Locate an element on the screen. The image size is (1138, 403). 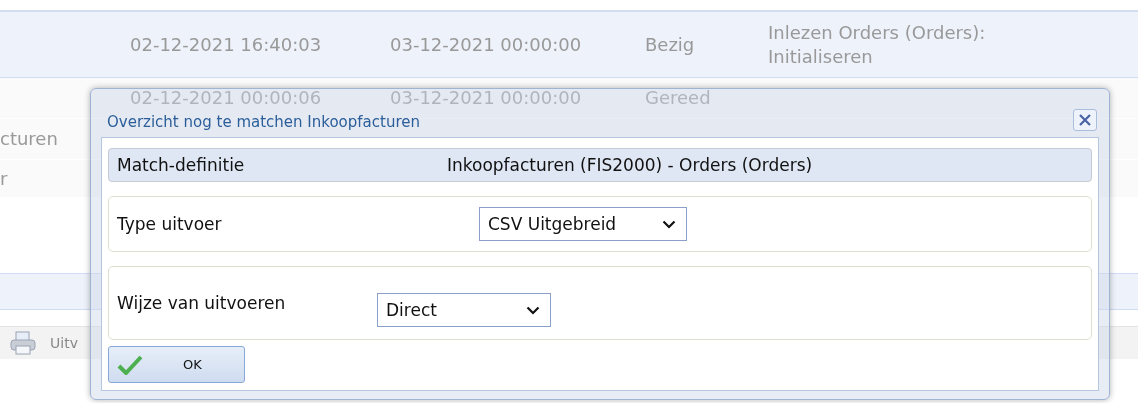
table-cell-text: Inlezen Orders (Orders): Initialiseren is located at coordinates (877, 44).